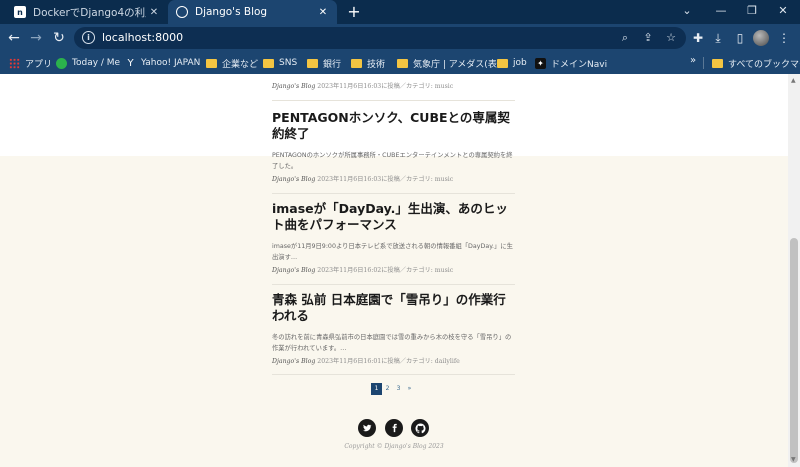 The width and height of the screenshot is (800, 467). Describe the element at coordinates (394, 446) in the screenshot. I see `copyright-text: Copyright © Django's Blog 2023` at that location.